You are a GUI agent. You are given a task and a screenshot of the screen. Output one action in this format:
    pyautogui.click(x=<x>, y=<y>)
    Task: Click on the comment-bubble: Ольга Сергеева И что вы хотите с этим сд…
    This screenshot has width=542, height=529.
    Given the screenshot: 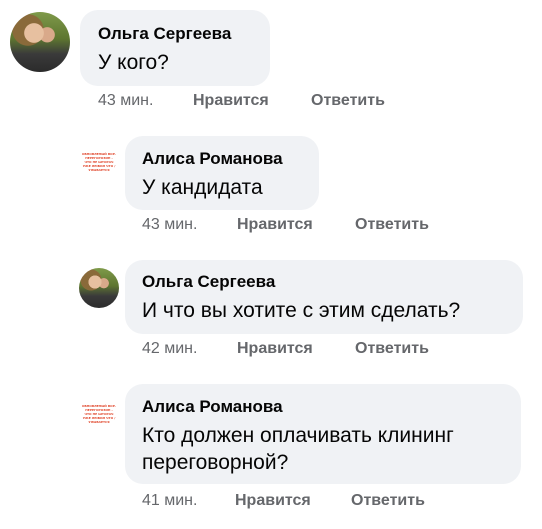 What is the action you would take?
    pyautogui.click(x=324, y=297)
    